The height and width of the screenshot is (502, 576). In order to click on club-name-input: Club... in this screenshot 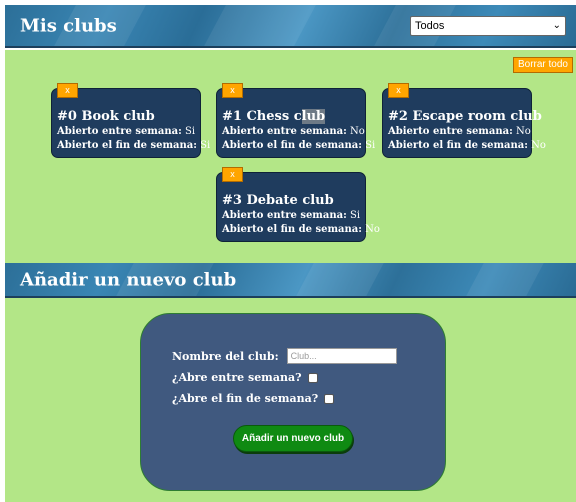, I will do `click(341, 356)`.